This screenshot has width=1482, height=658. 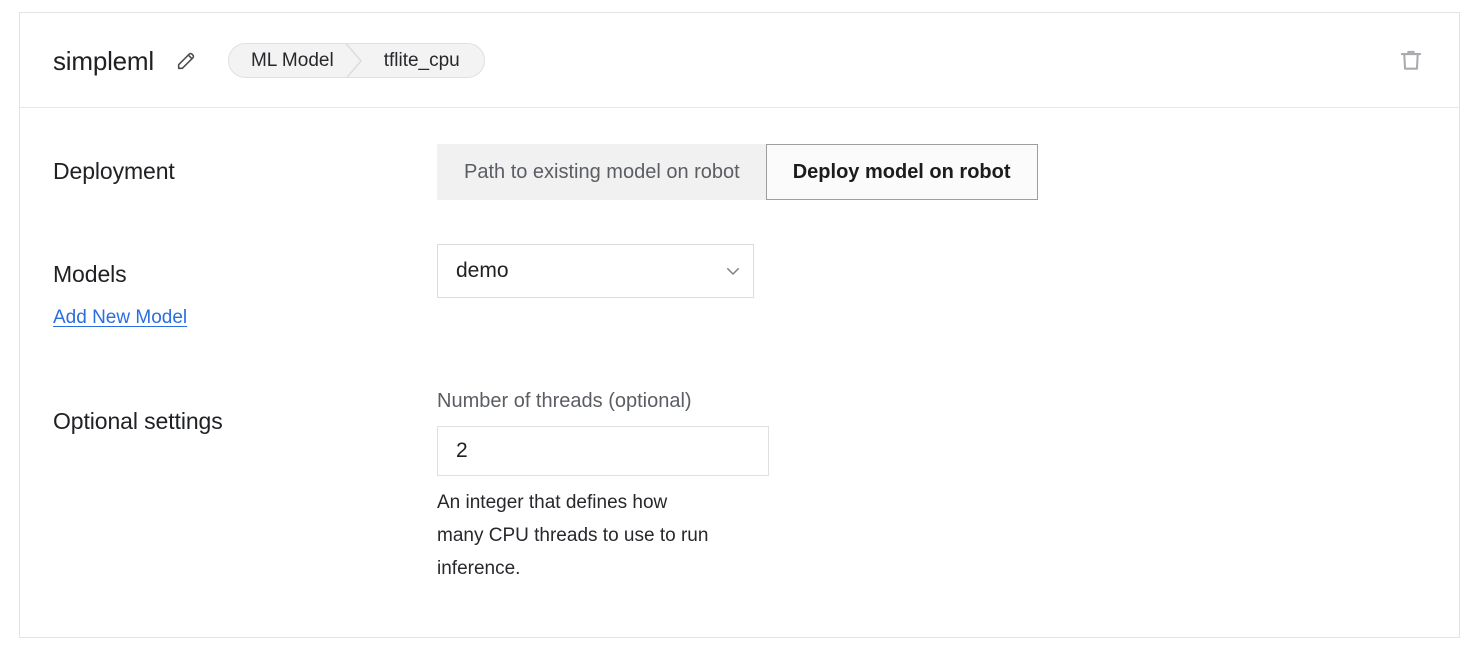 What do you see at coordinates (733, 271) in the screenshot?
I see `chevron-down-icon` at bounding box center [733, 271].